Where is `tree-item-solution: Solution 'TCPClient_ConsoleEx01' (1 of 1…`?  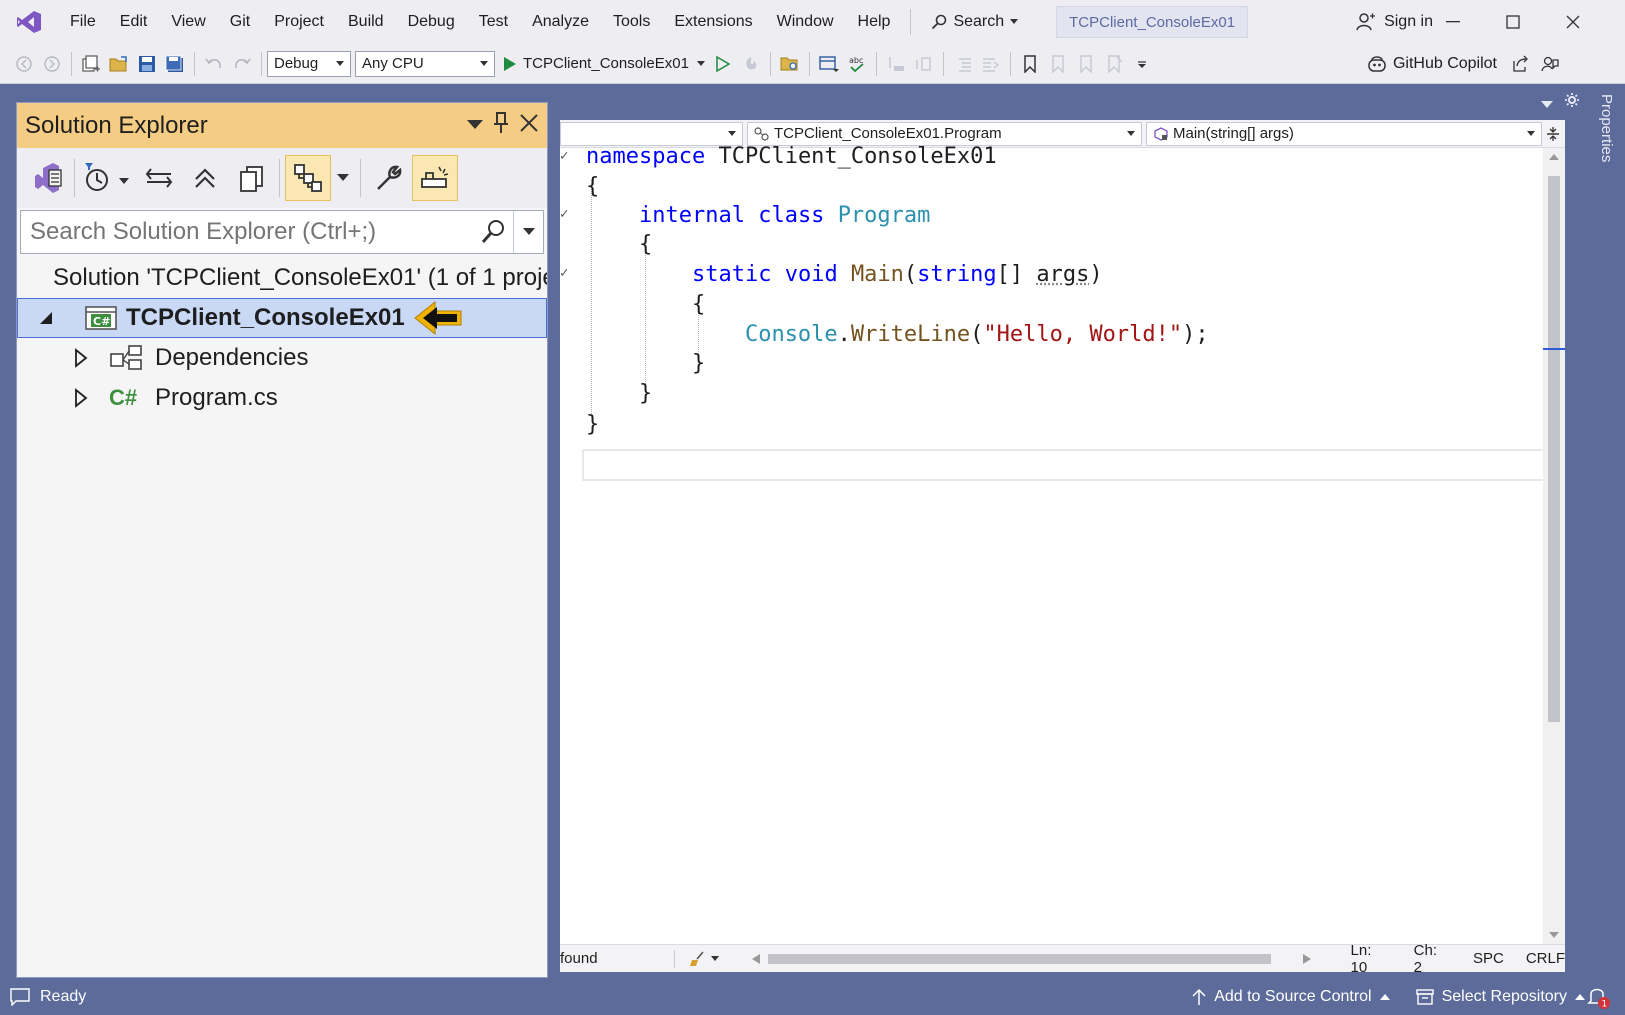
tree-item-solution: Solution 'TCPClient_ConsoleEx01' (1 of 1… is located at coordinates (282, 278).